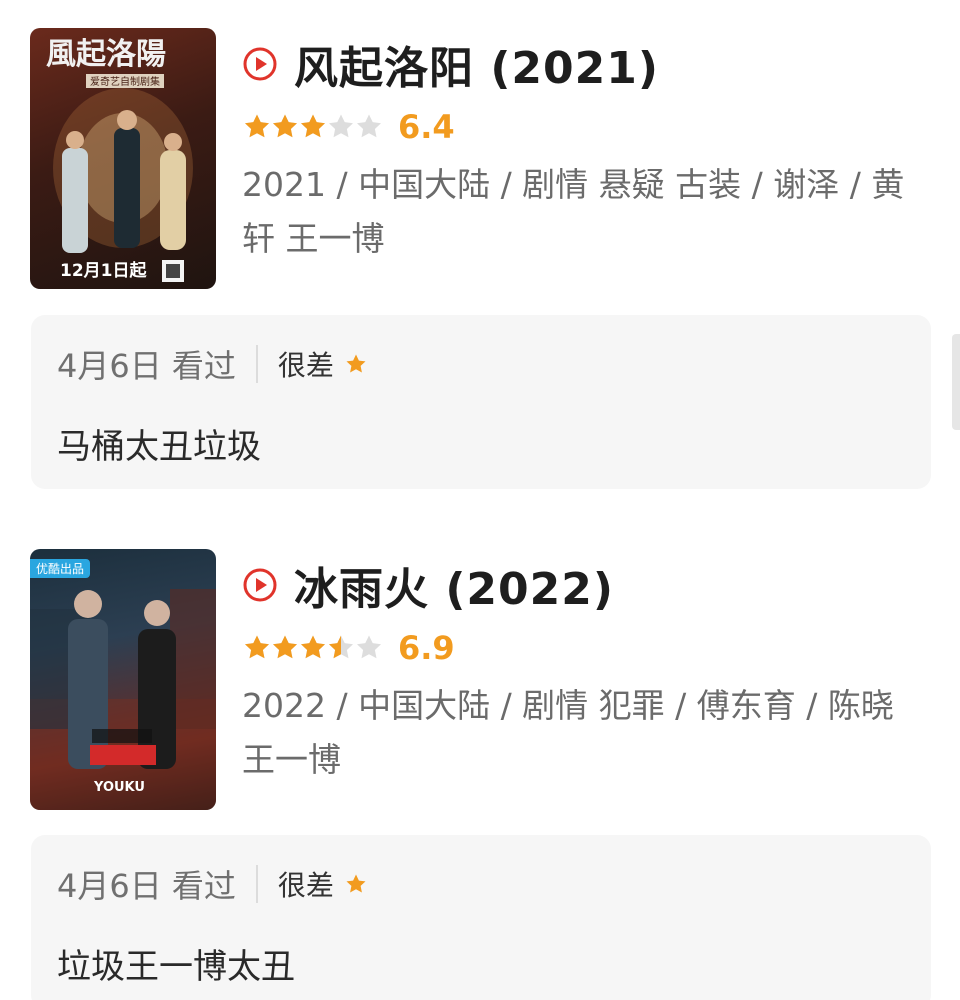 The width and height of the screenshot is (960, 1000). Describe the element at coordinates (426, 127) in the screenshot. I see `rating-score: 6.4` at that location.